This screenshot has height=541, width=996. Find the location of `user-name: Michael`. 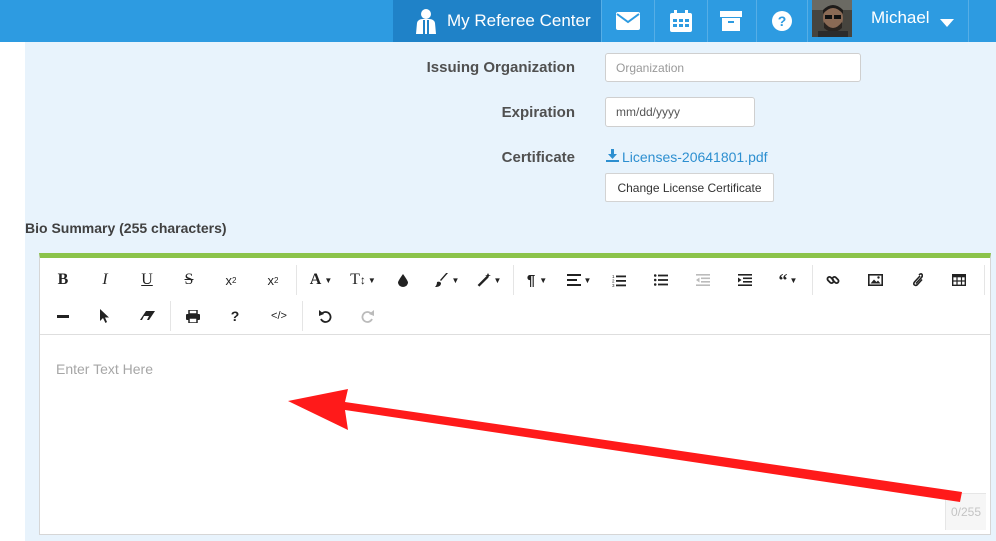

user-name: Michael is located at coordinates (900, 18).